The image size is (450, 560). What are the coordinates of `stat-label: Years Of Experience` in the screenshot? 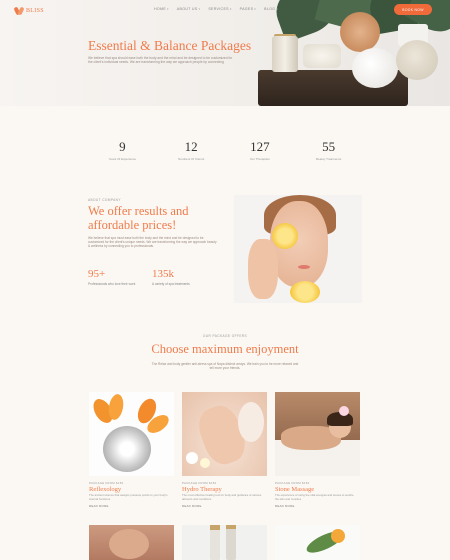 It's located at (122, 159).